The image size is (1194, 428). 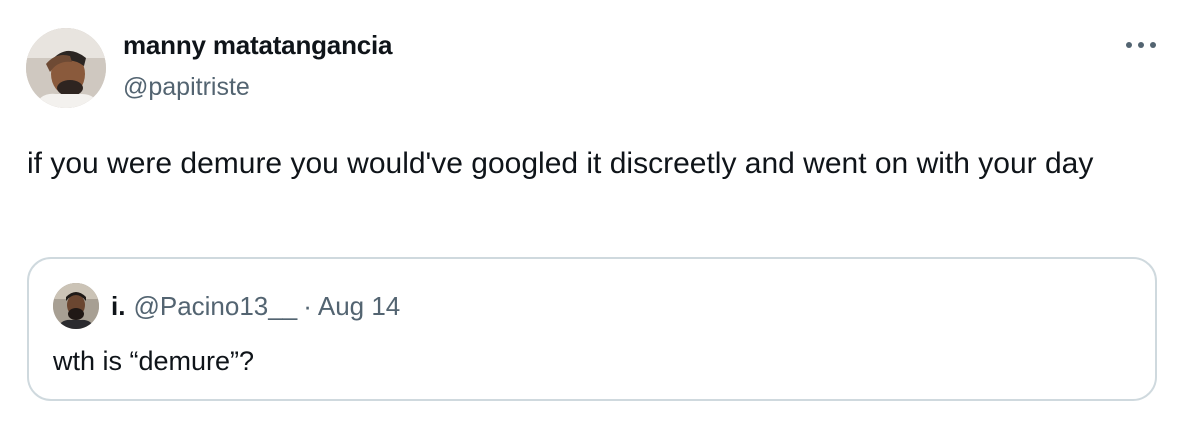 I want to click on quote-date: Aug 14, so click(x=359, y=306).